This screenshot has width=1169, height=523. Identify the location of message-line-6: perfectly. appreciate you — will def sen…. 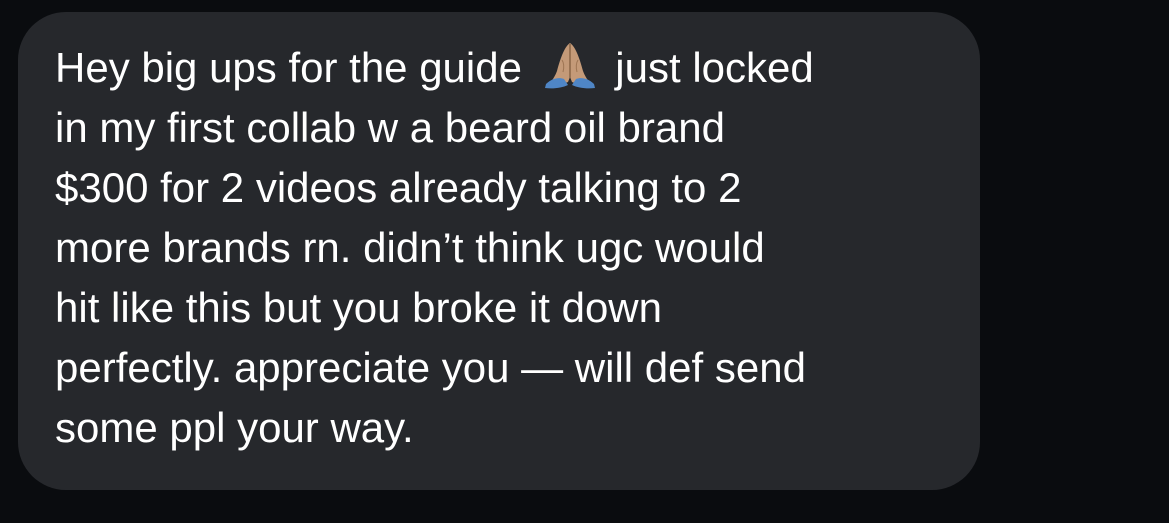
(430, 367).